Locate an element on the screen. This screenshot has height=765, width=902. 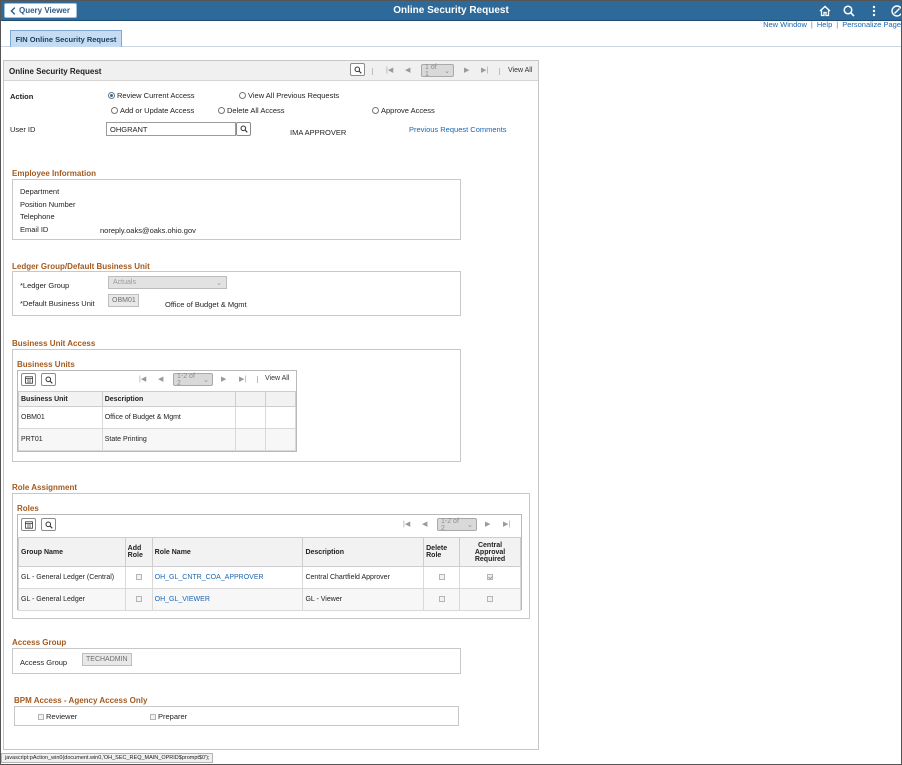
user-id-lookup-button is located at coordinates (243, 129).